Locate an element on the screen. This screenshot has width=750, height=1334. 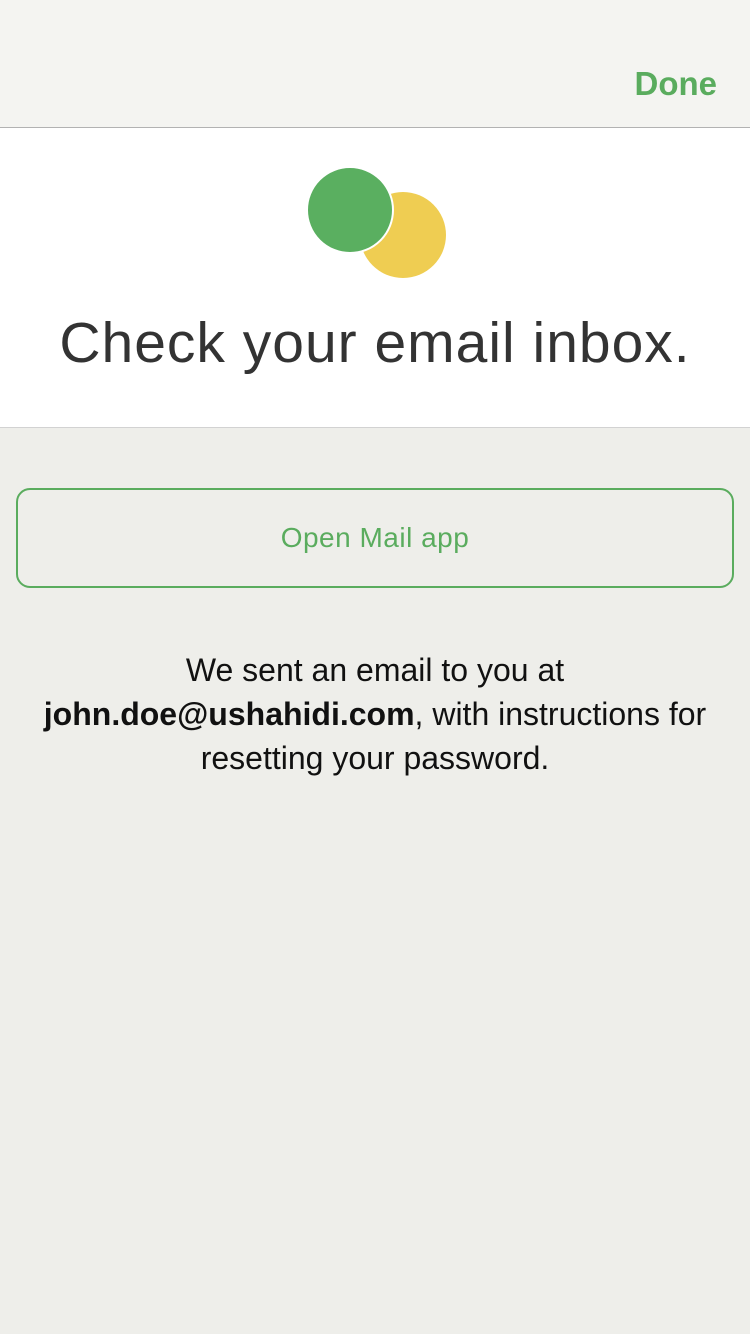
ushahidi-logo-icon is located at coordinates (377, 223).